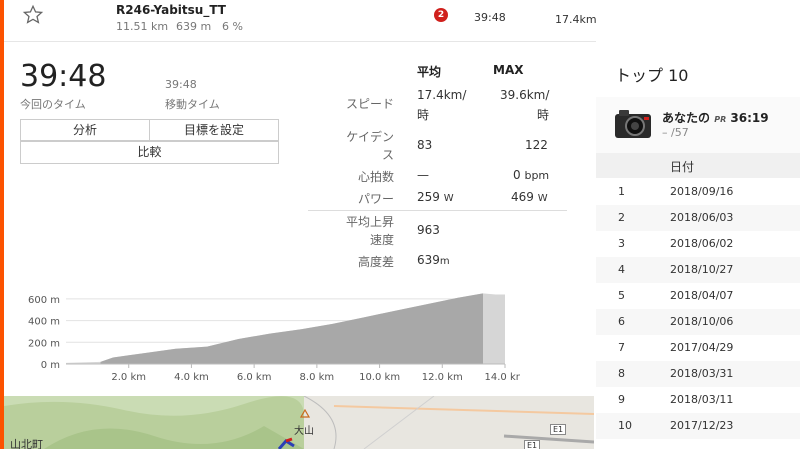 The width and height of the screenshot is (800, 449). I want to click on map-road-label: E1, so click(558, 429).